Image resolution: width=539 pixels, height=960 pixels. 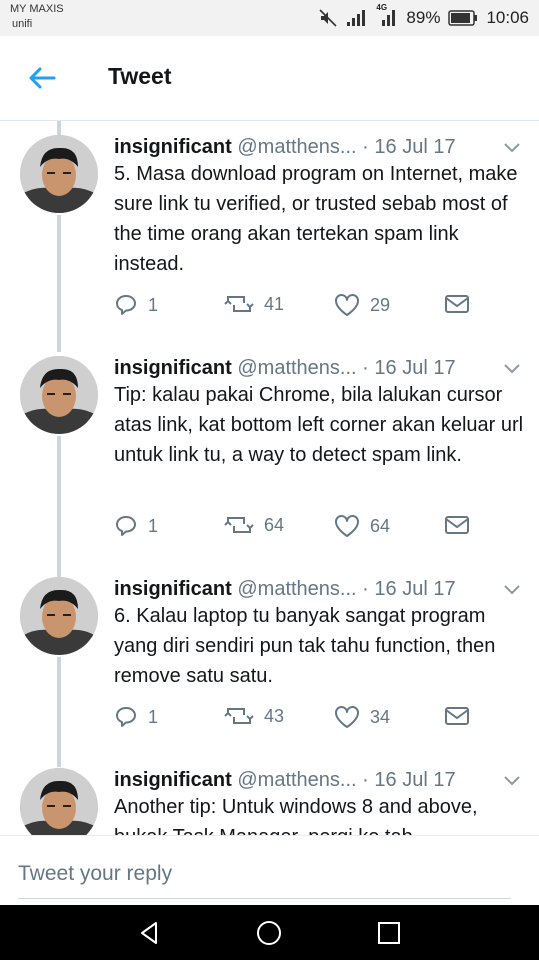 I want to click on page-title: Tweet, so click(x=140, y=76).